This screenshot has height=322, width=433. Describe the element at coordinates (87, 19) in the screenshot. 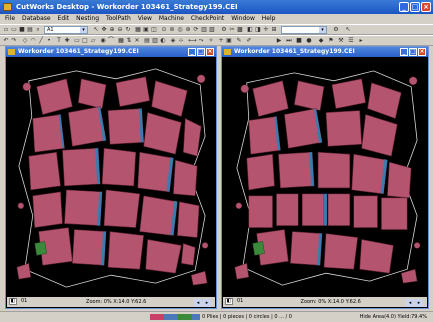

I see `menu-nesting: Nesting` at that location.